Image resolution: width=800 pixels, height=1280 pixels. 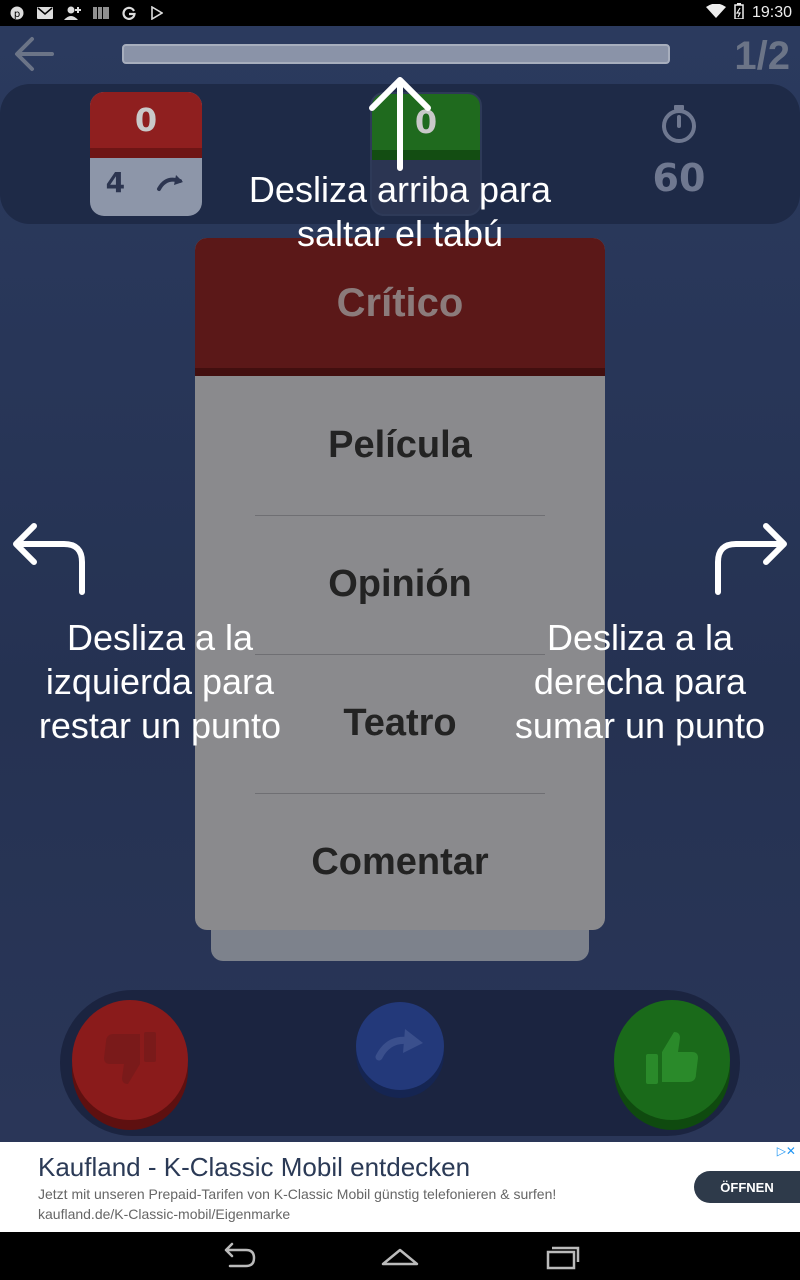 What do you see at coordinates (115, 182) in the screenshot?
I see `red-team-skips: 4` at bounding box center [115, 182].